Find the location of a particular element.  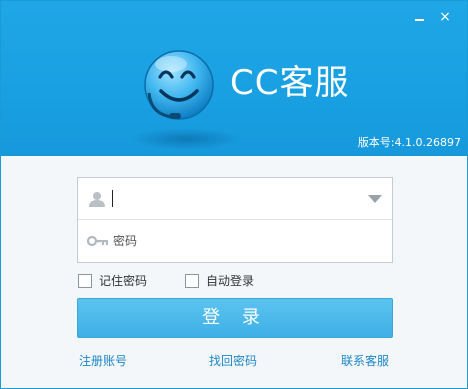

auto-login-label: 自动登录 is located at coordinates (230, 281).